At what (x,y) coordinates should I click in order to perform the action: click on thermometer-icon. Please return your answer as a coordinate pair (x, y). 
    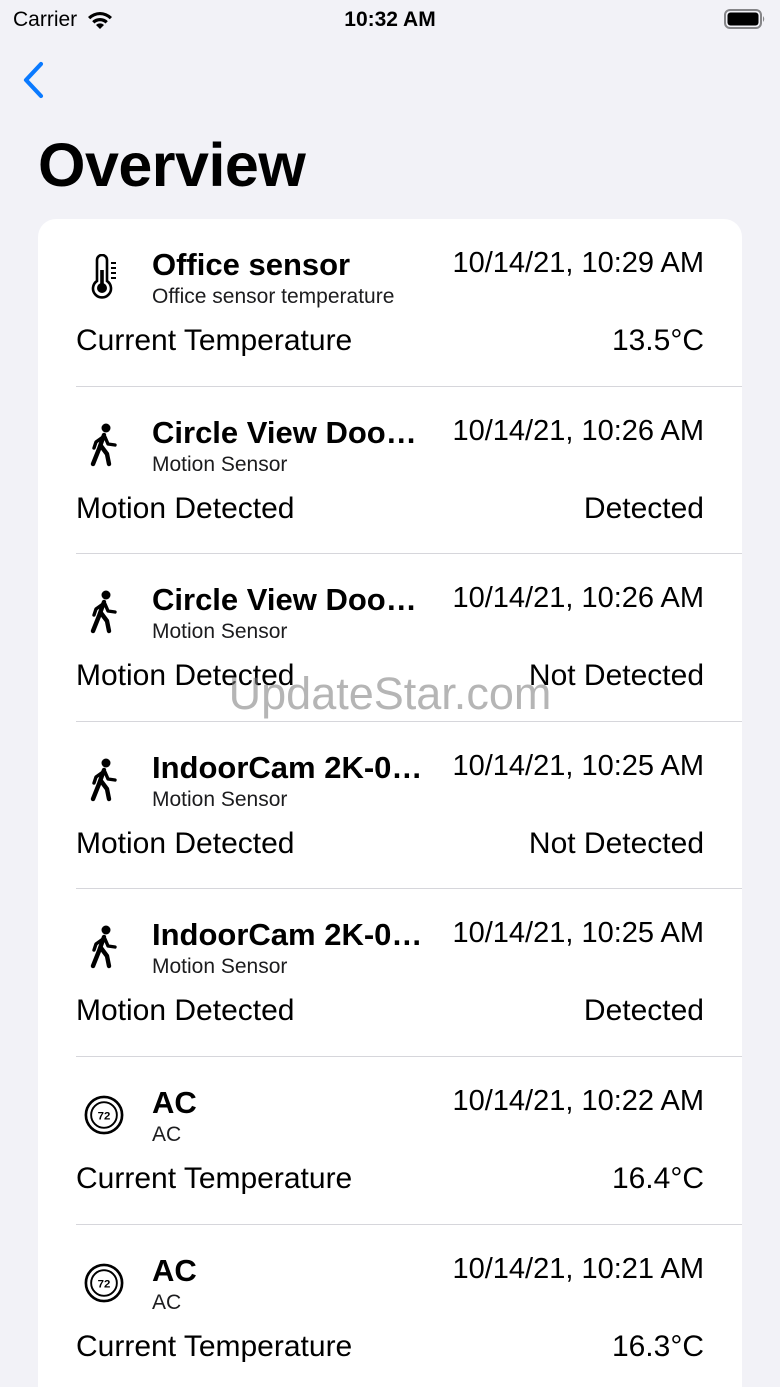
    Looking at the image, I should click on (103, 276).